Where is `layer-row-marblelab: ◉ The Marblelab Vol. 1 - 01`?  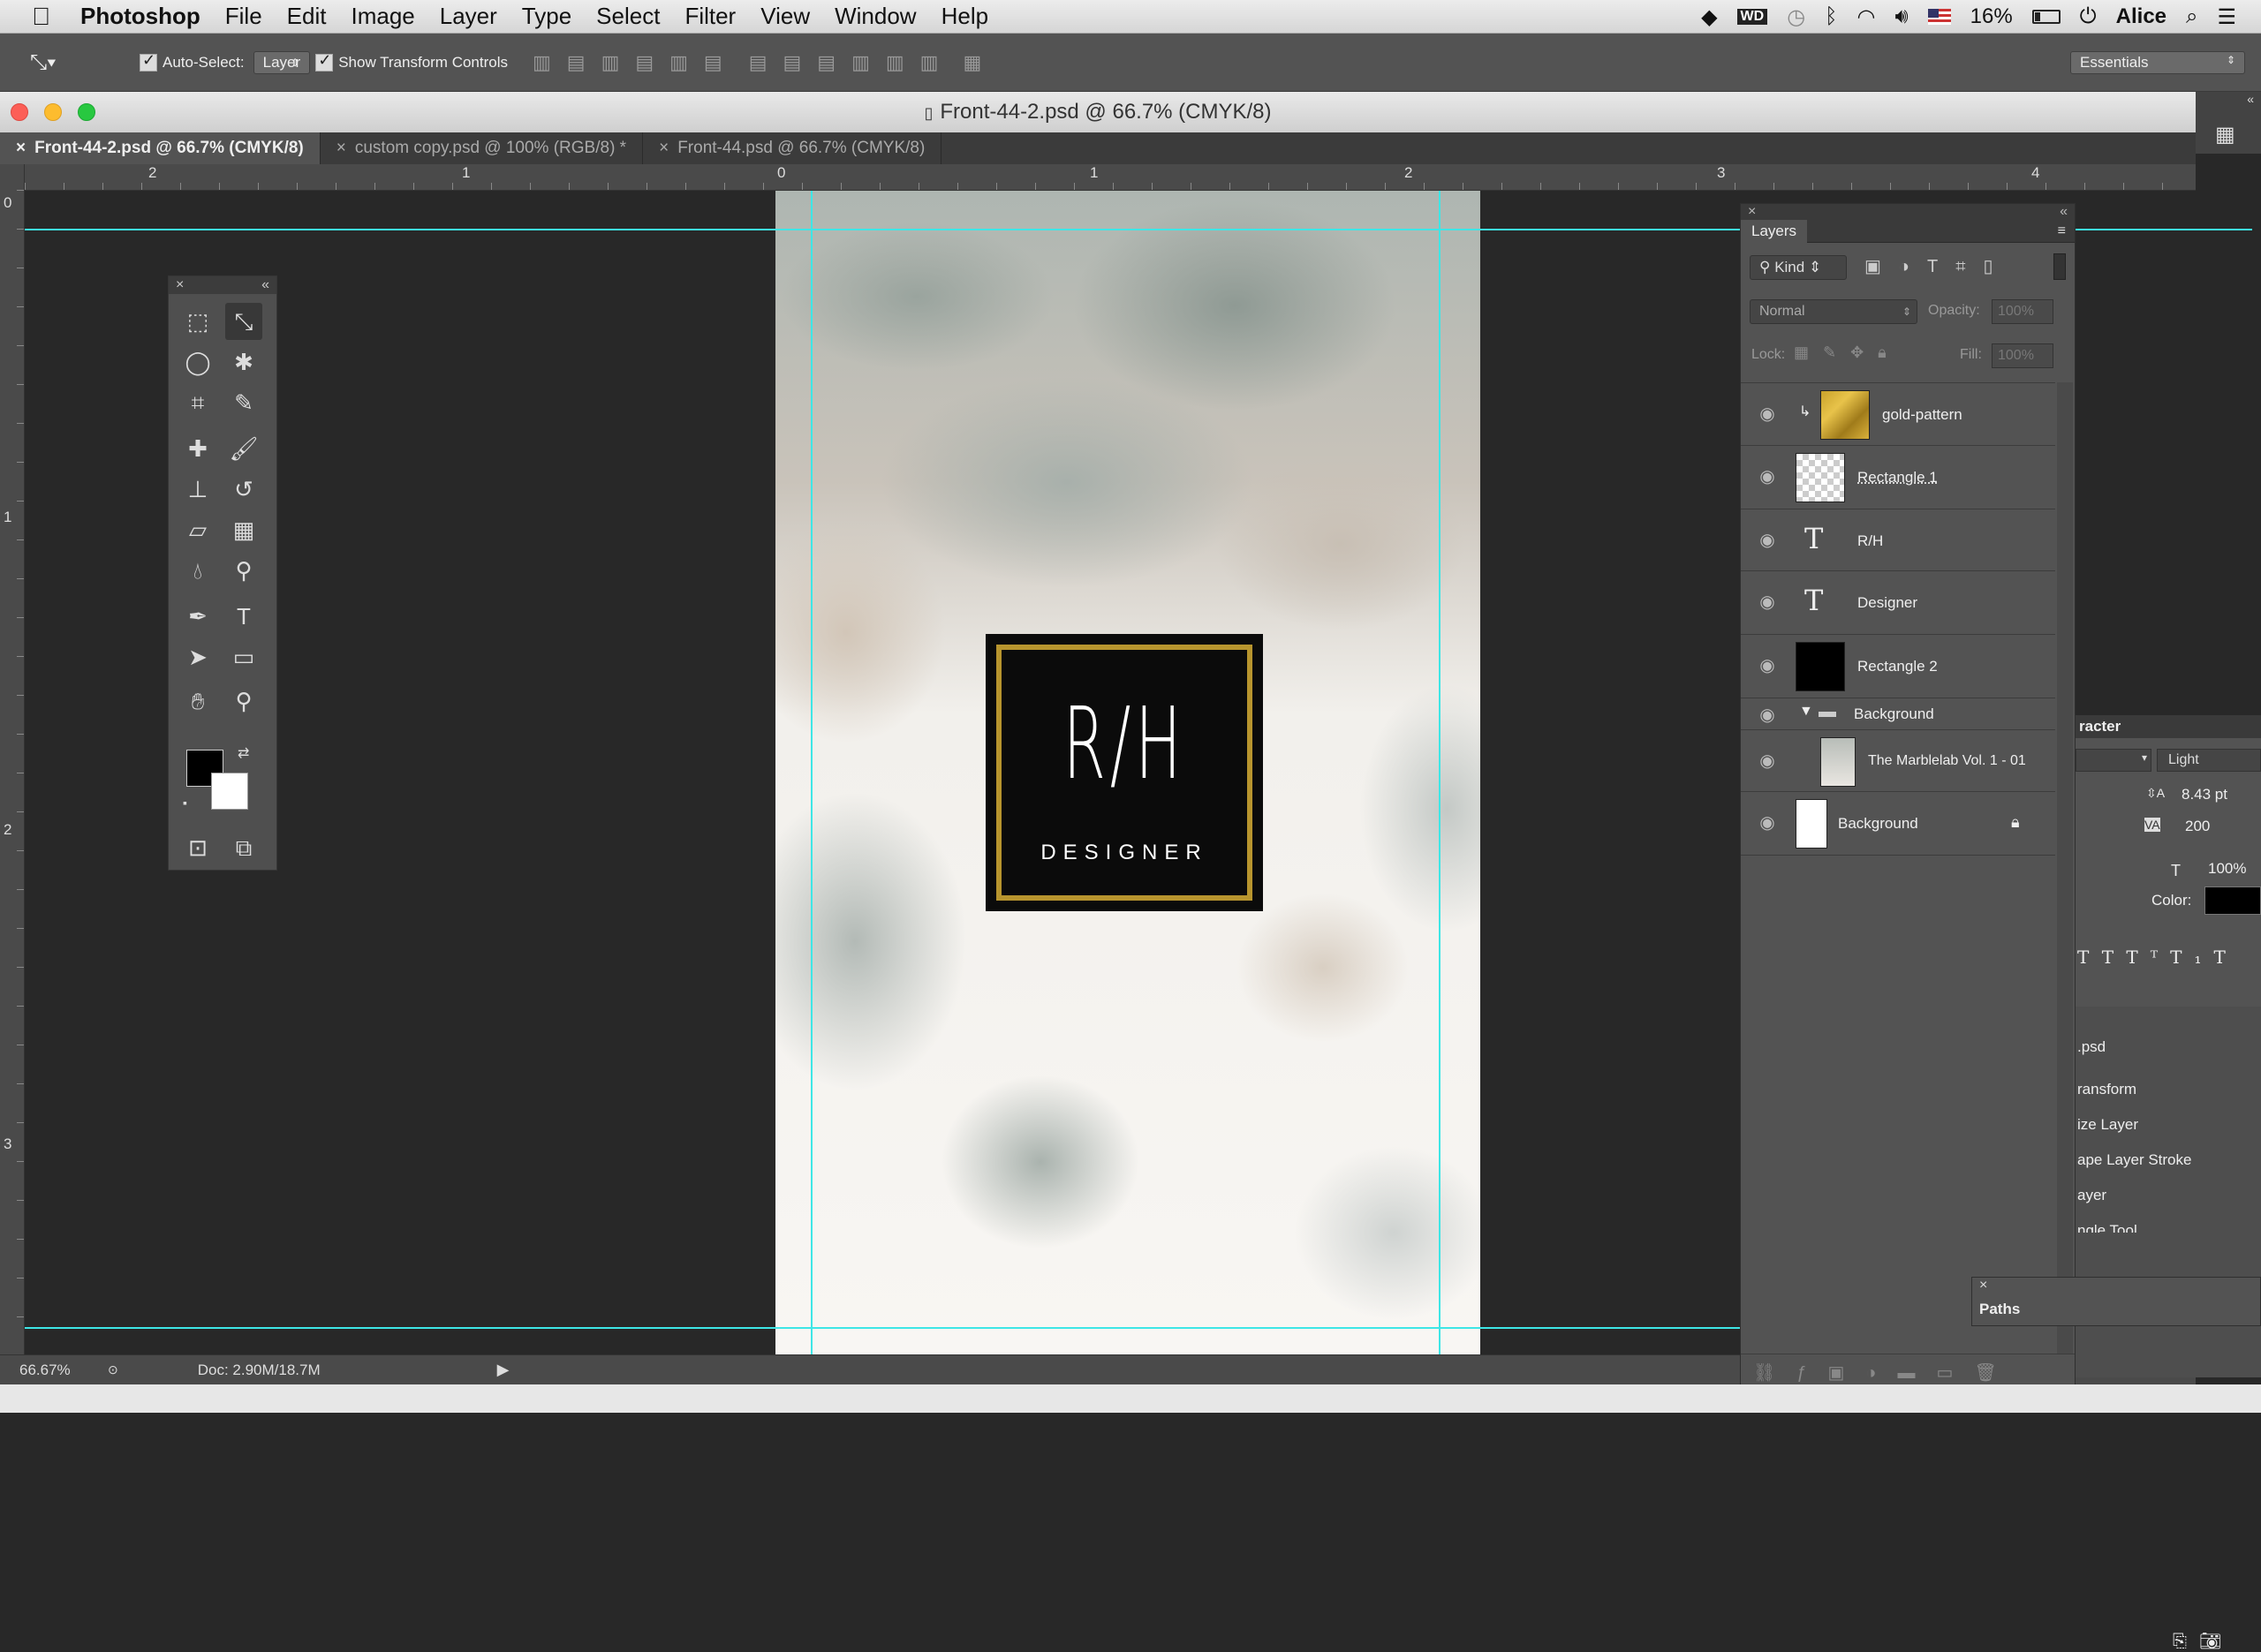 layer-row-marblelab: ◉ The Marblelab Vol. 1 - 01 is located at coordinates (1898, 761).